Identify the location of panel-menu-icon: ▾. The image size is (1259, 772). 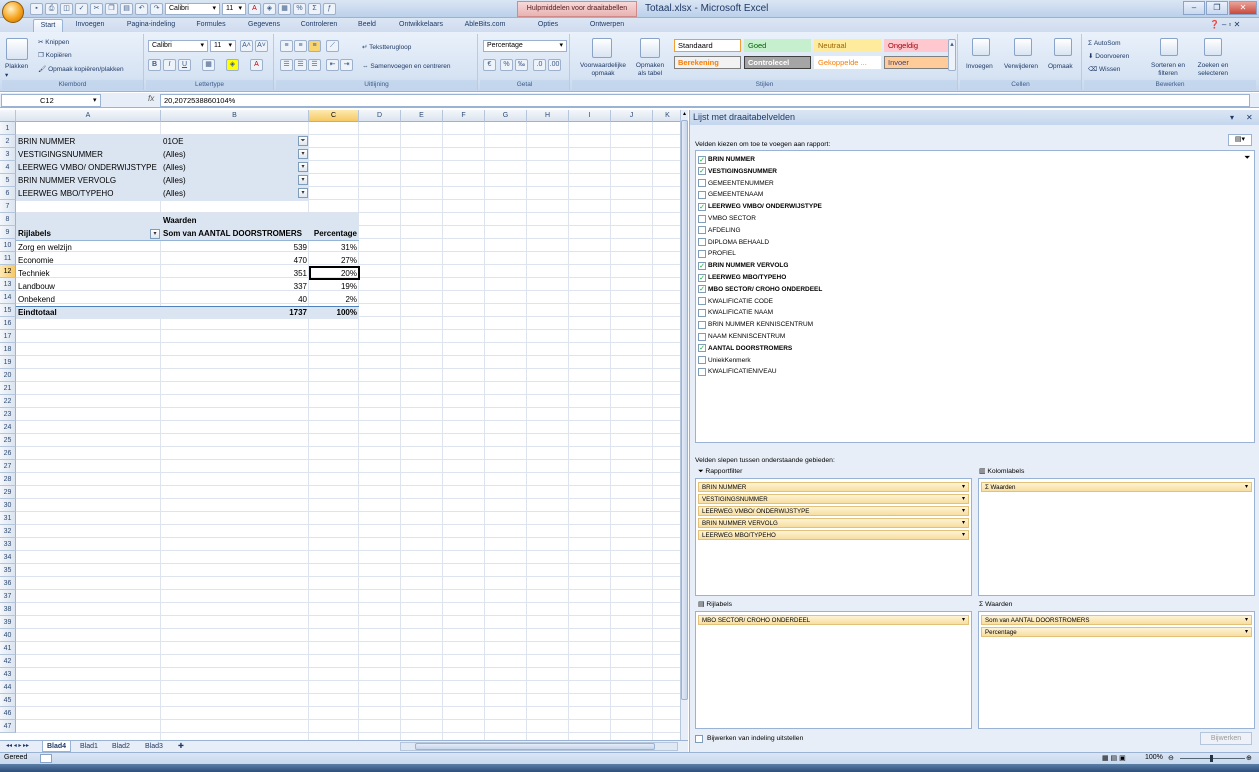
(1232, 117).